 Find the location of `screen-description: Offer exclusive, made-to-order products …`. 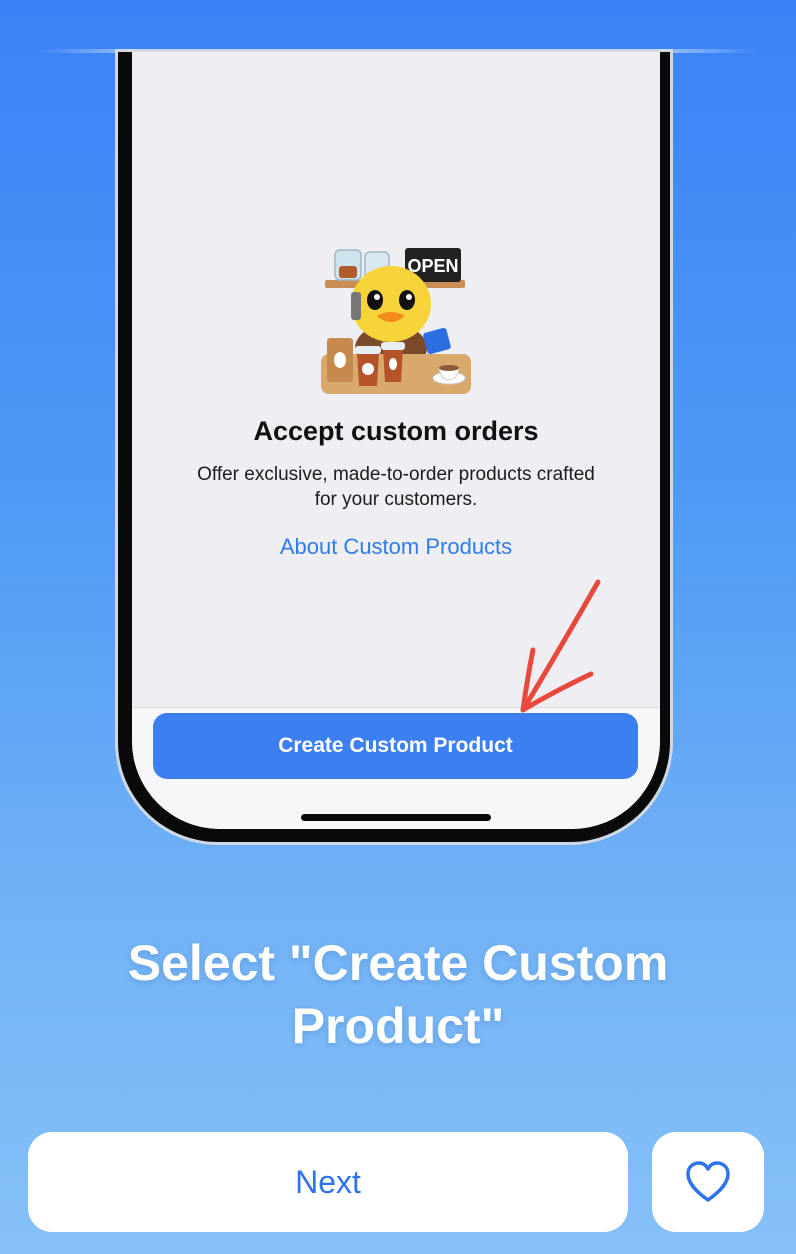

screen-description: Offer exclusive, made-to-order products … is located at coordinates (396, 487).